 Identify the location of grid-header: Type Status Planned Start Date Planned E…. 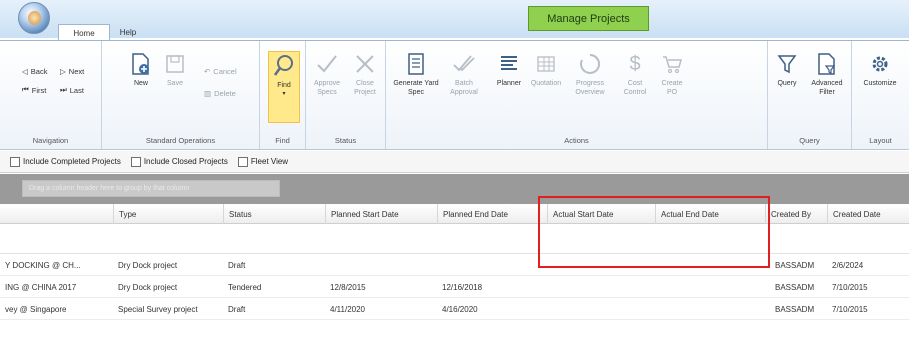
(454, 214).